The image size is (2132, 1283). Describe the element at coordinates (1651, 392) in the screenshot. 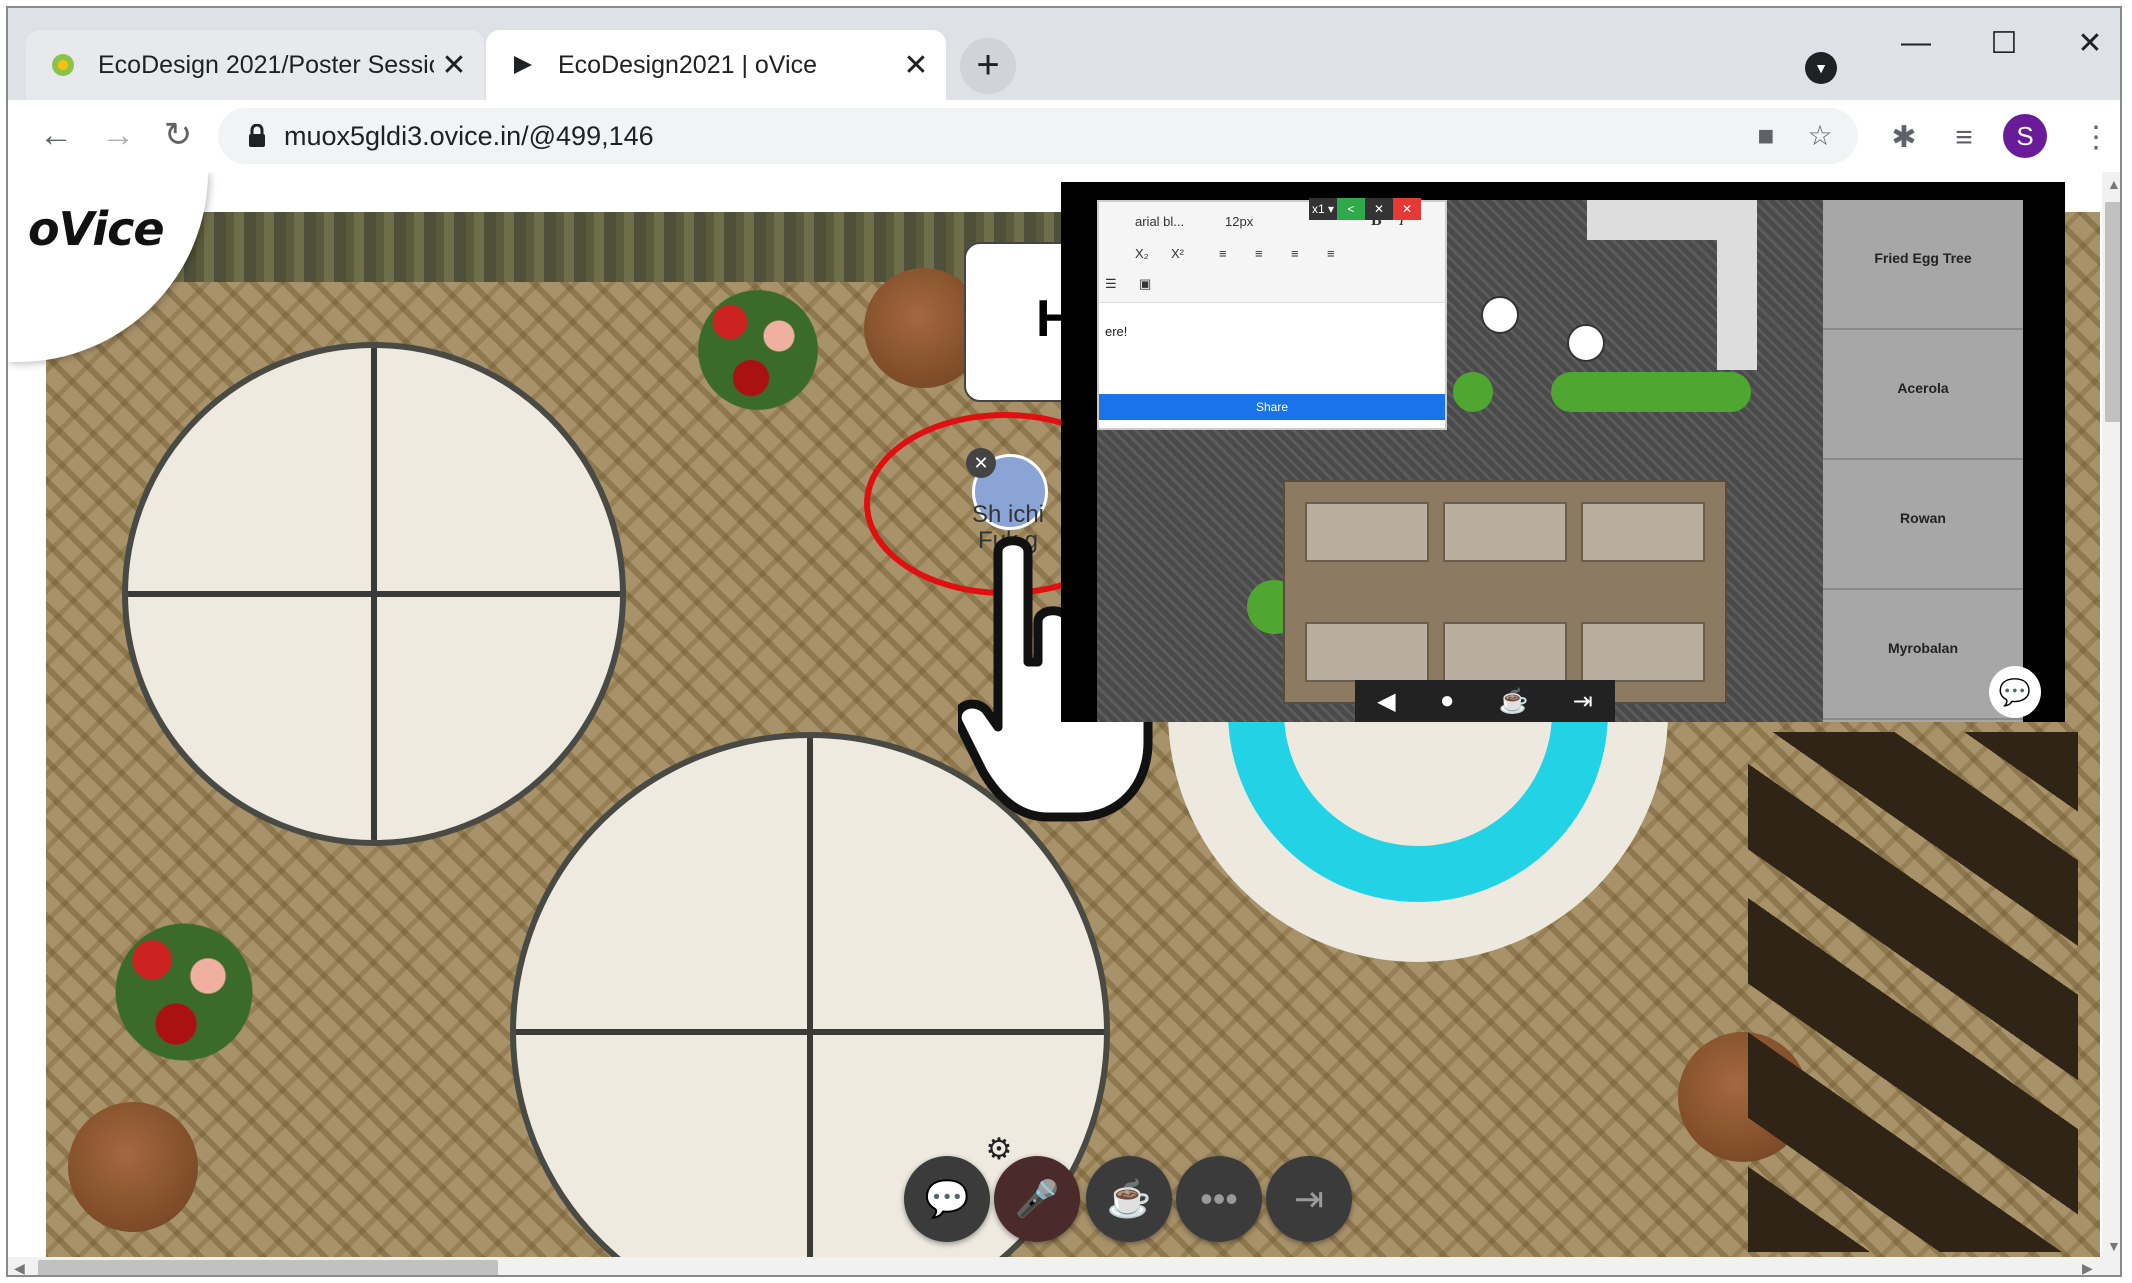

I see `inset-plants` at that location.